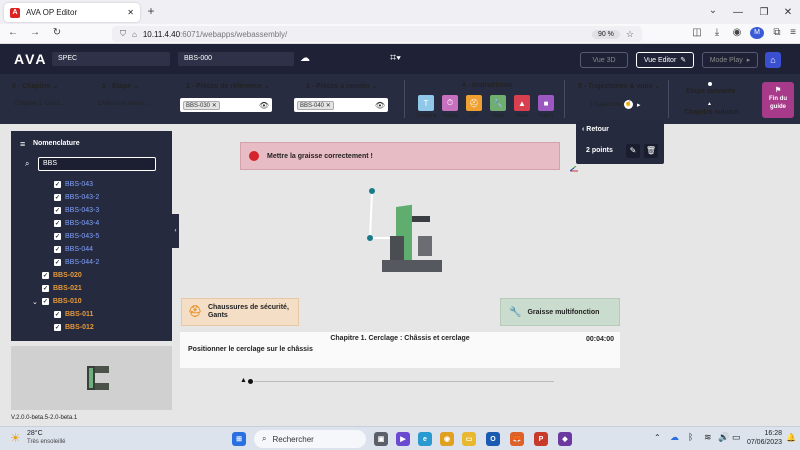  I want to click on instruction-temps-button: ⏱, so click(450, 103).